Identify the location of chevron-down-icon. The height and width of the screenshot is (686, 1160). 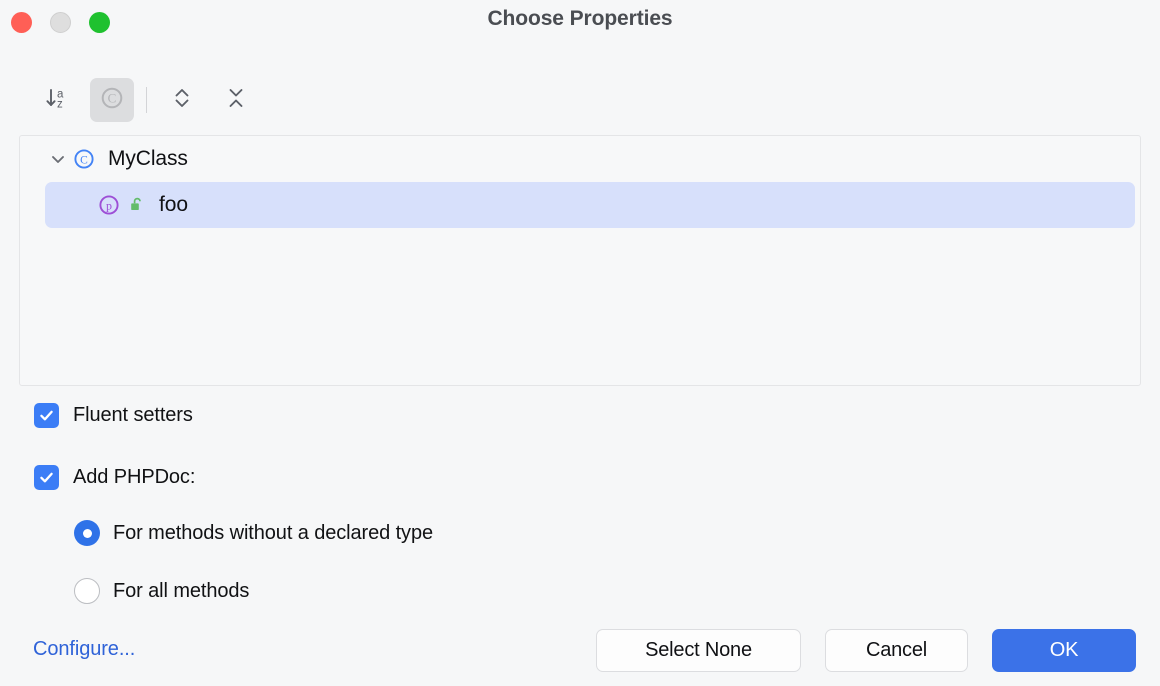
(58, 159).